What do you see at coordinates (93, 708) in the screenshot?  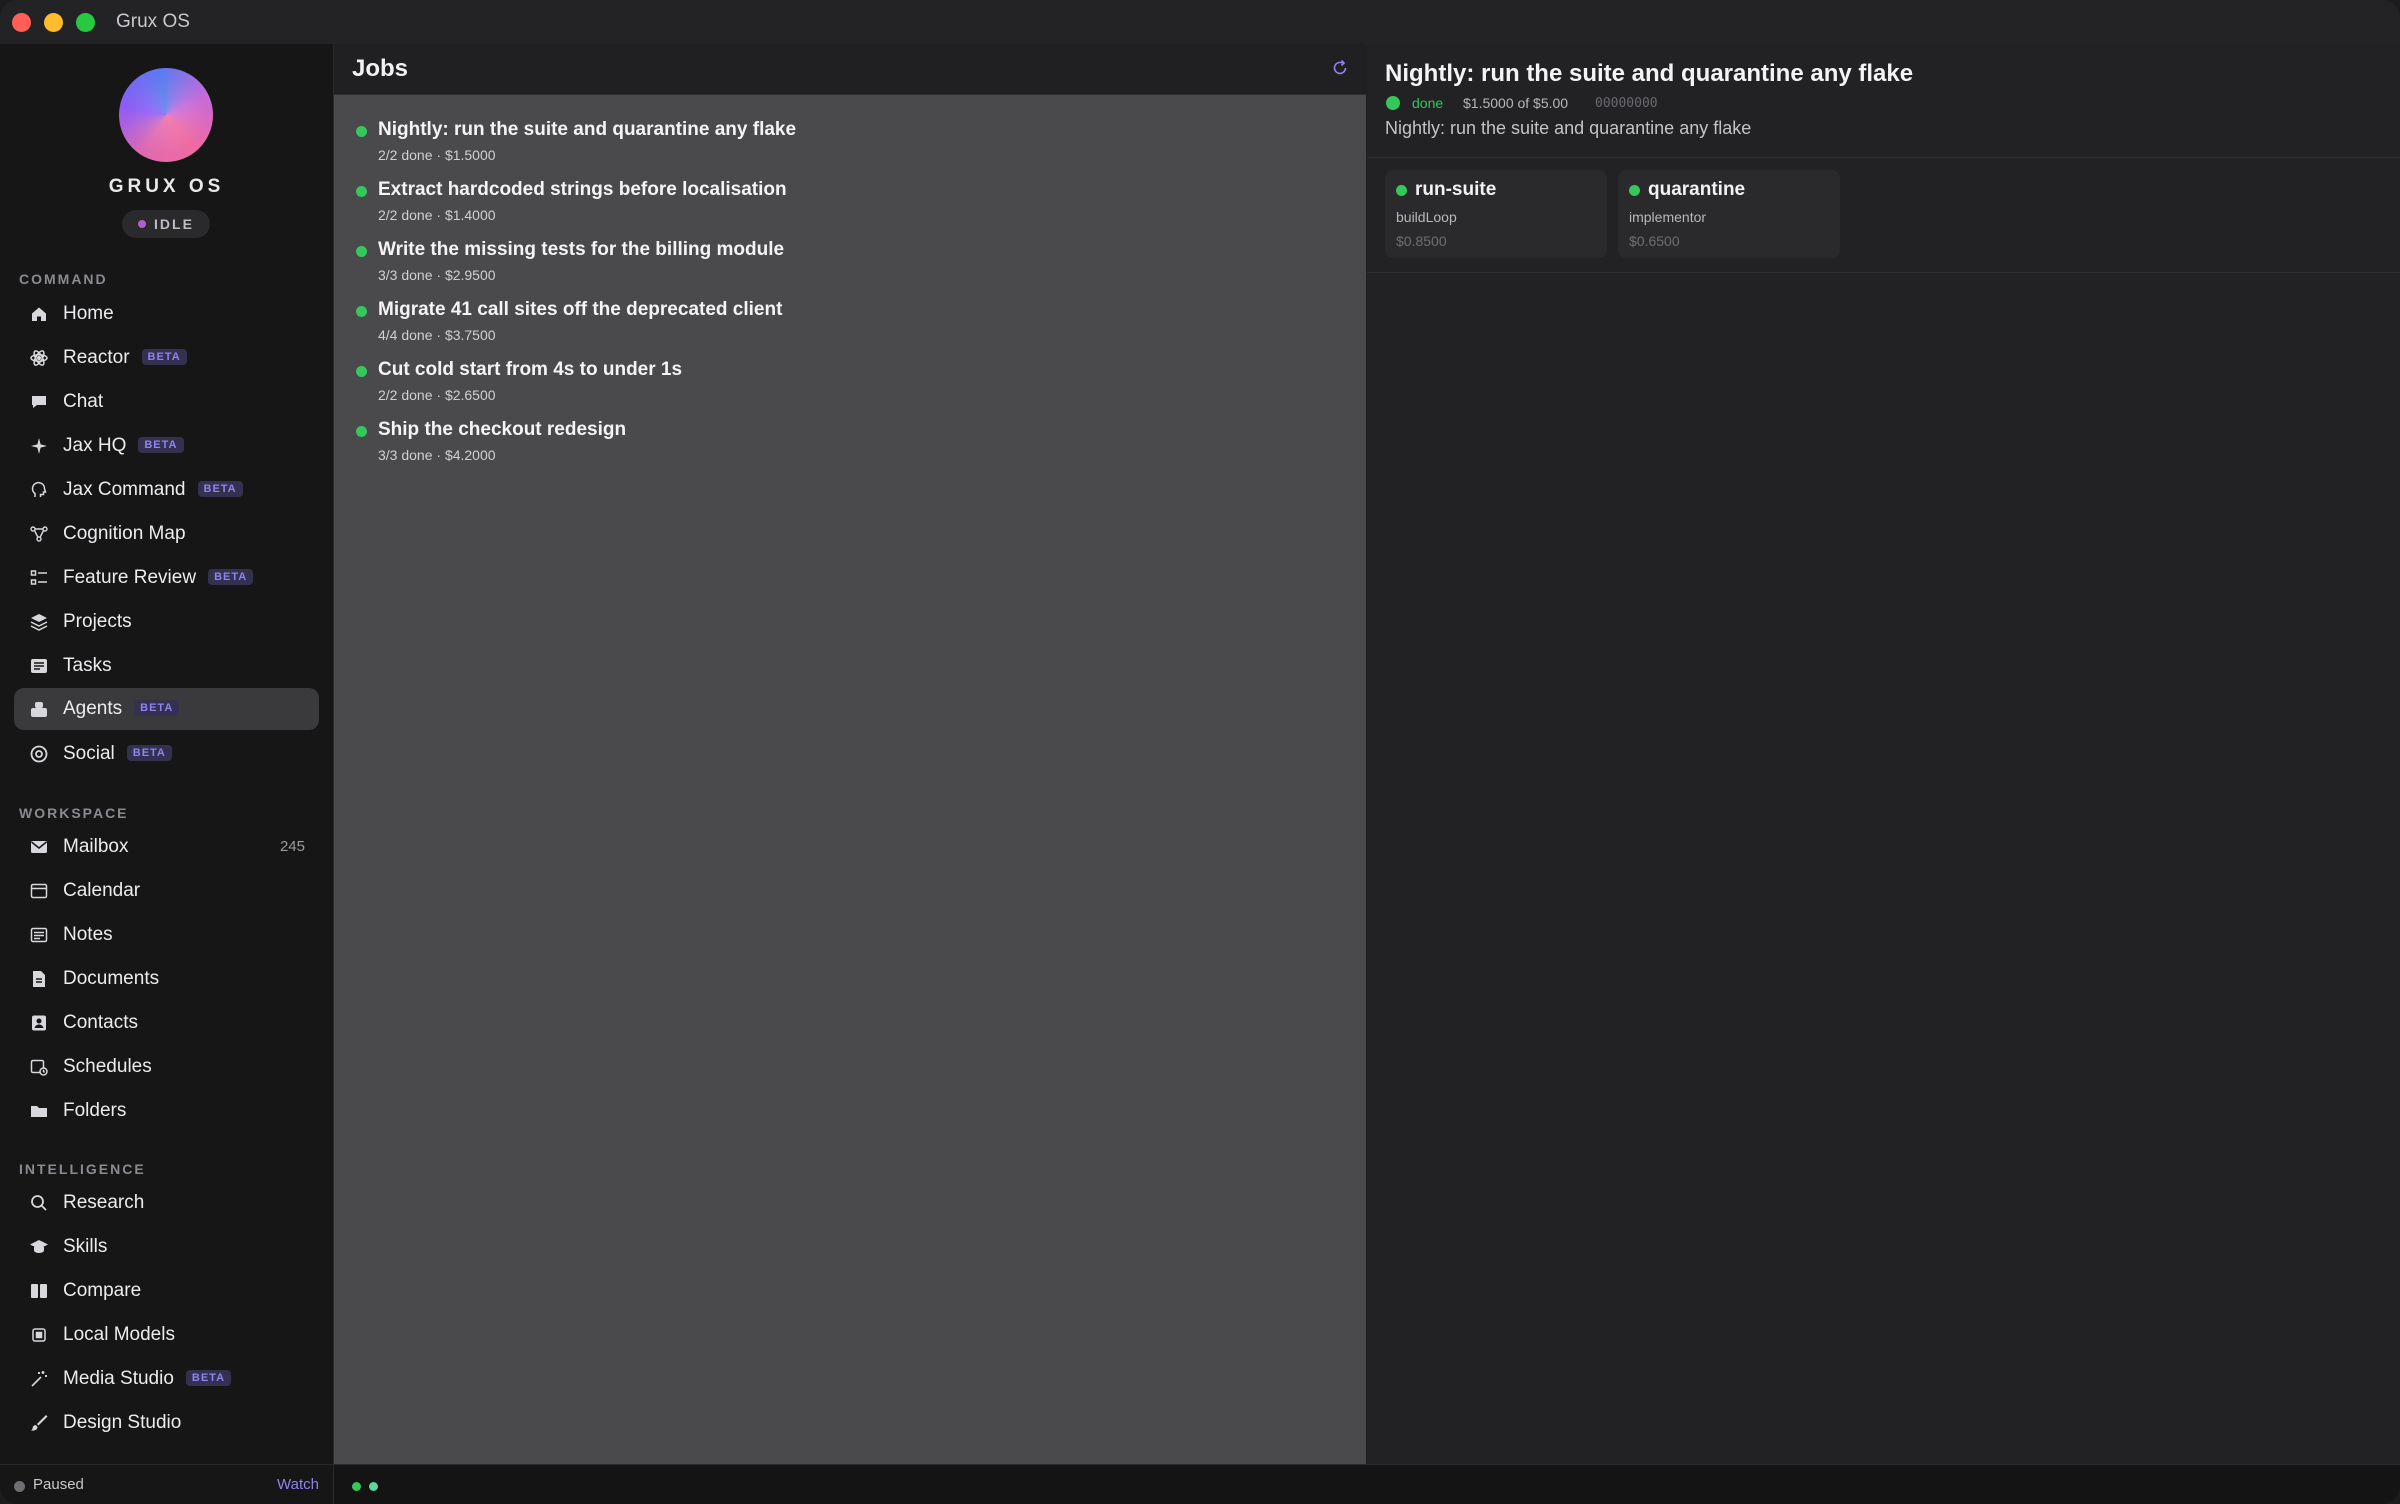 I see `sidebar-item-label: Agents` at bounding box center [93, 708].